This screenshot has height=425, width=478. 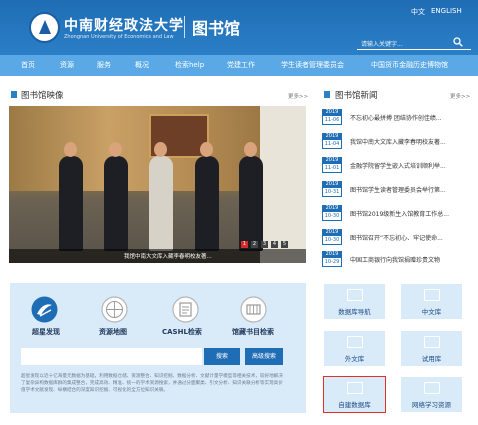 What do you see at coordinates (124, 25) in the screenshot?
I see `university-name: 中南财经政法大学` at bounding box center [124, 25].